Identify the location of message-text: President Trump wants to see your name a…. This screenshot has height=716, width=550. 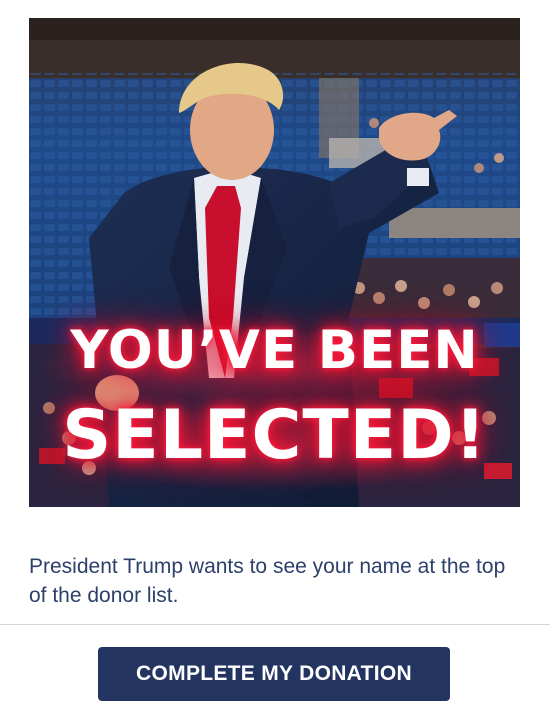
(267, 581).